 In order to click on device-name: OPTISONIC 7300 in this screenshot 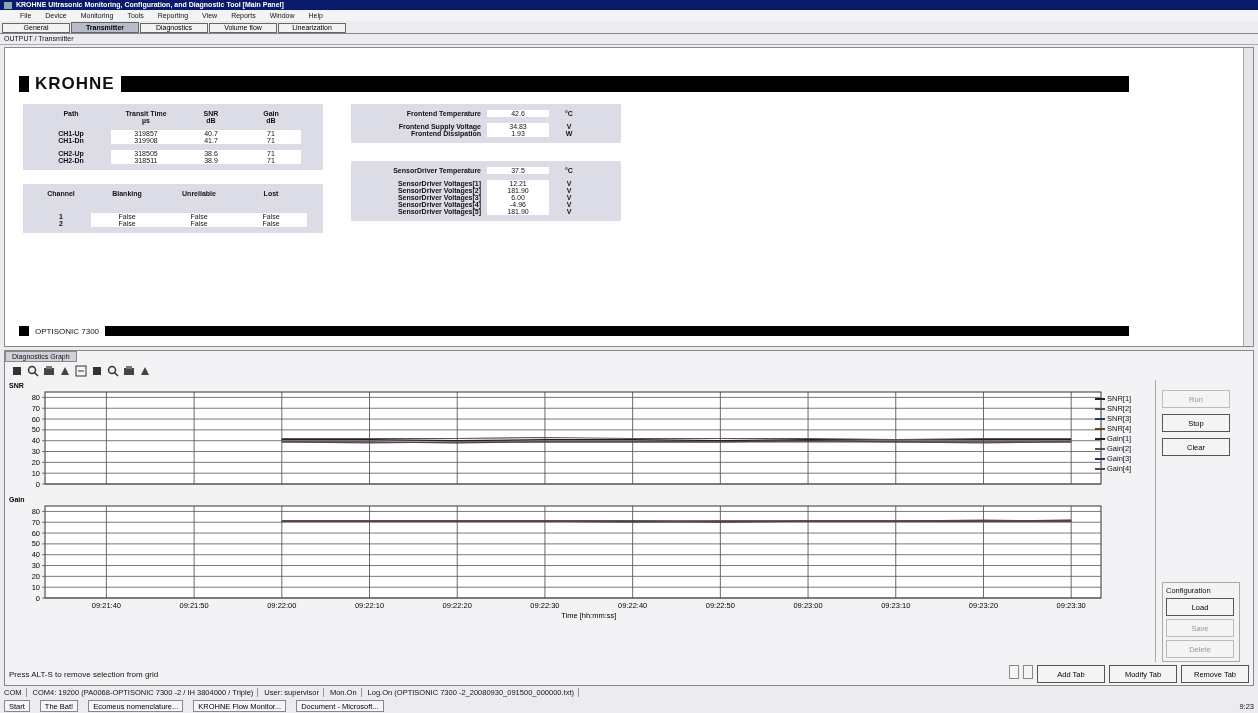, I will do `click(67, 331)`.